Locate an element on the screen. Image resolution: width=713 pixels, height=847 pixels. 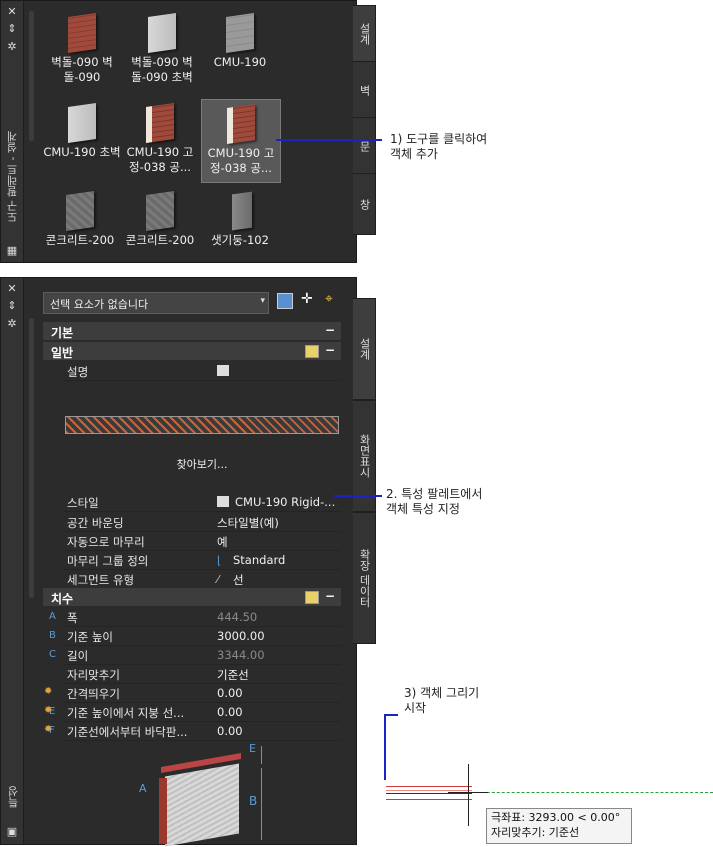
chevron-down-icon: ▾ is located at coordinates (262, 301).